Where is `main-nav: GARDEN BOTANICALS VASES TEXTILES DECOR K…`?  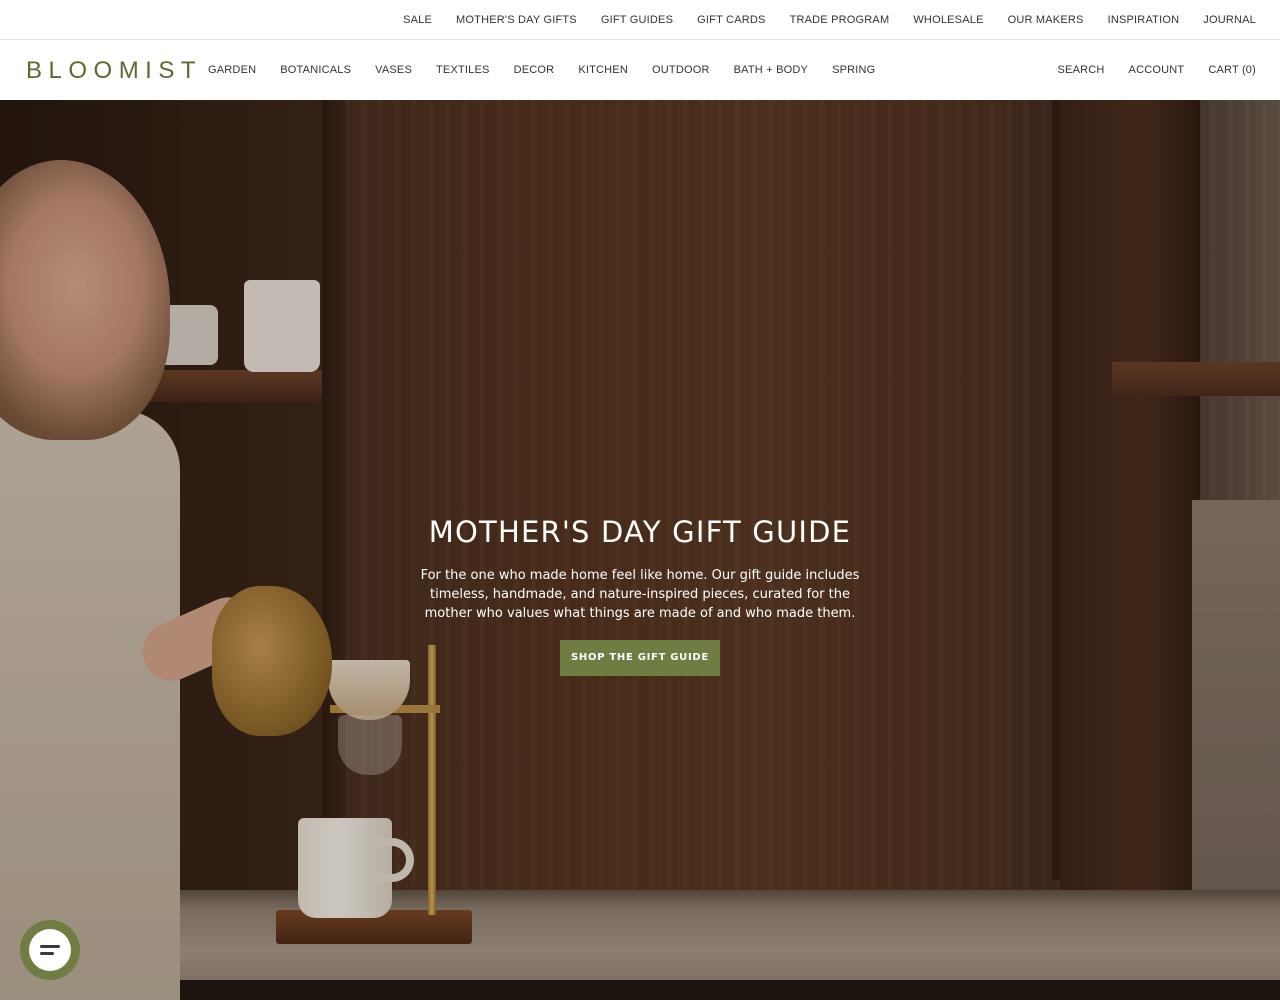
main-nav: GARDEN BOTANICALS VASES TEXTILES DECOR K… is located at coordinates (553, 70).